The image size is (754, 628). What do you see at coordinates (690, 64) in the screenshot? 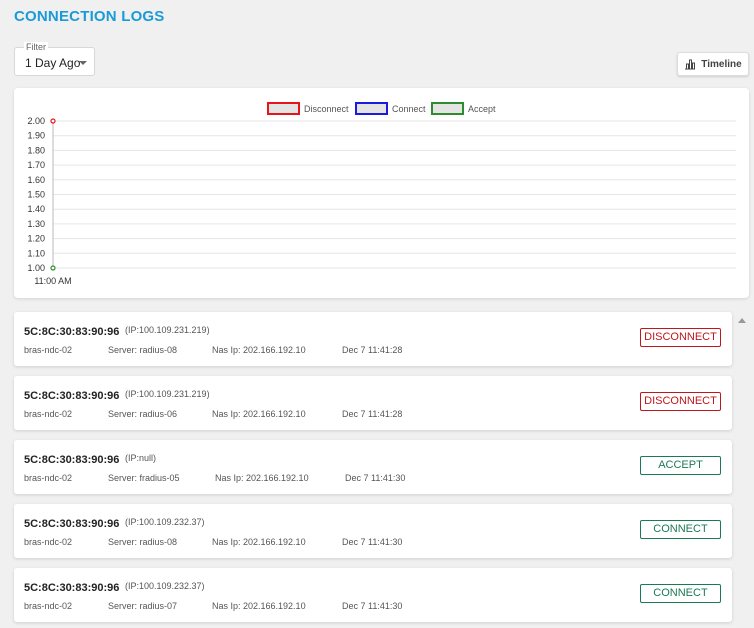
I see `bar-chart-icon` at bounding box center [690, 64].